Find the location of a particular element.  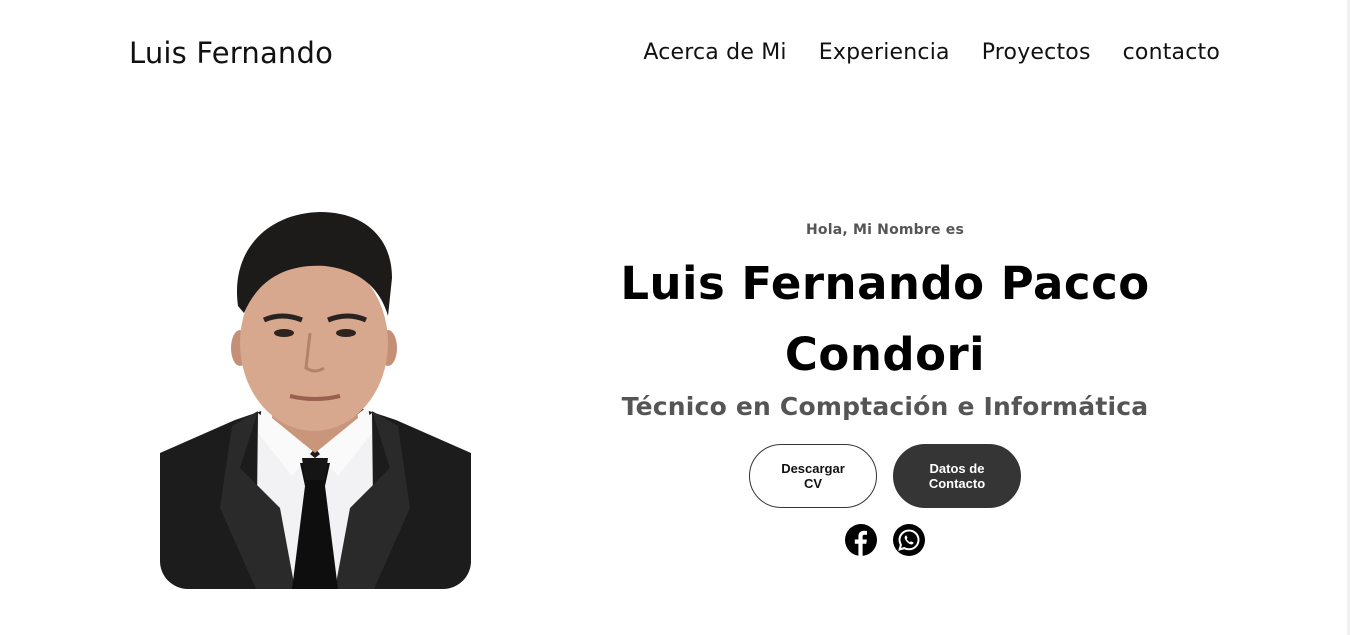

social-links is located at coordinates (885, 540).